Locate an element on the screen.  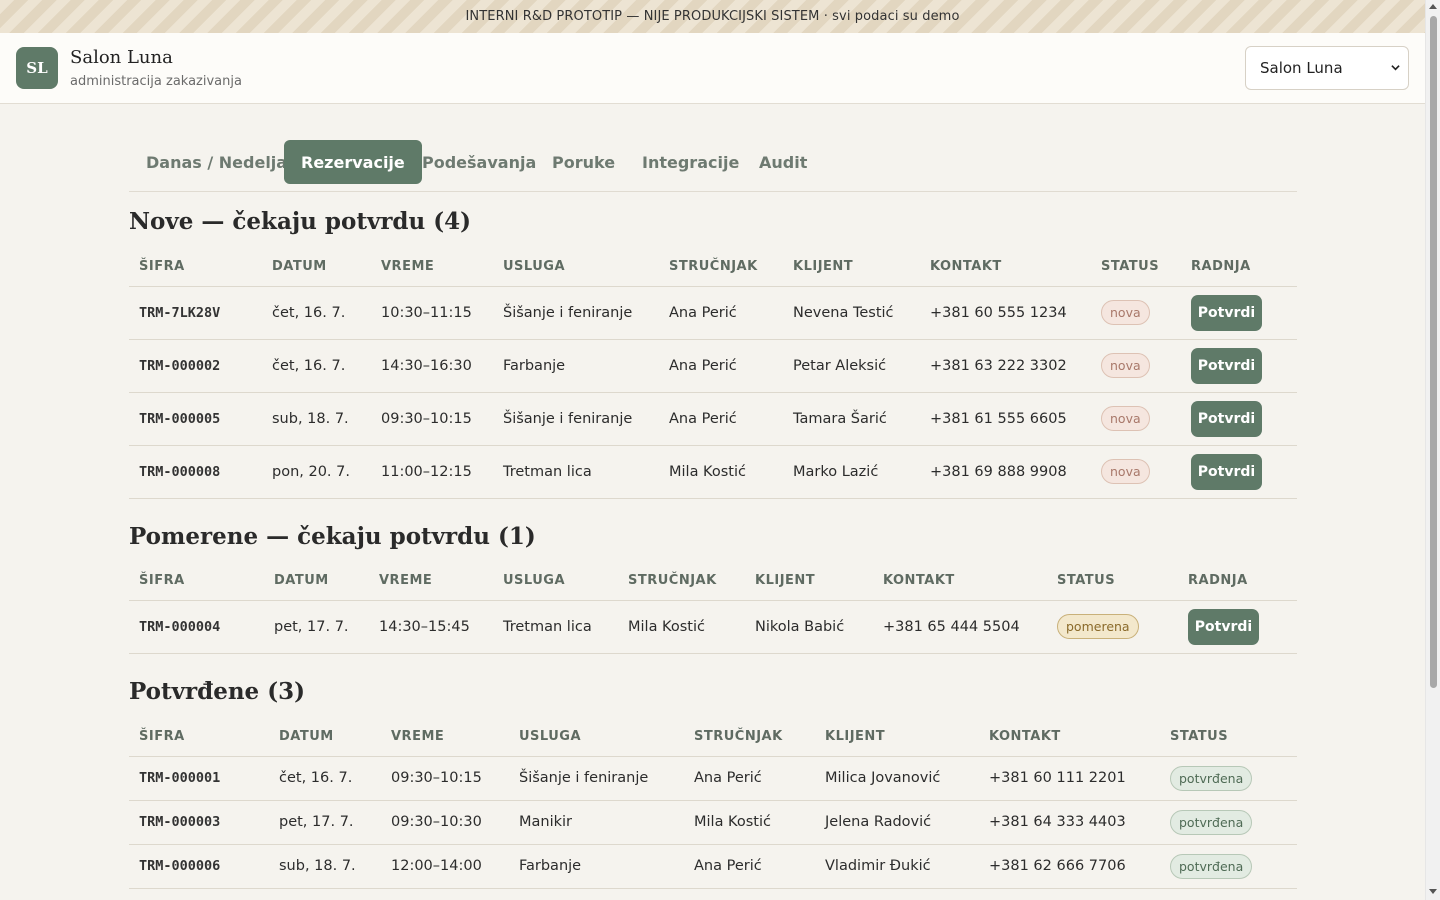
cell-time: 11:00–12:15 is located at coordinates (426, 471).